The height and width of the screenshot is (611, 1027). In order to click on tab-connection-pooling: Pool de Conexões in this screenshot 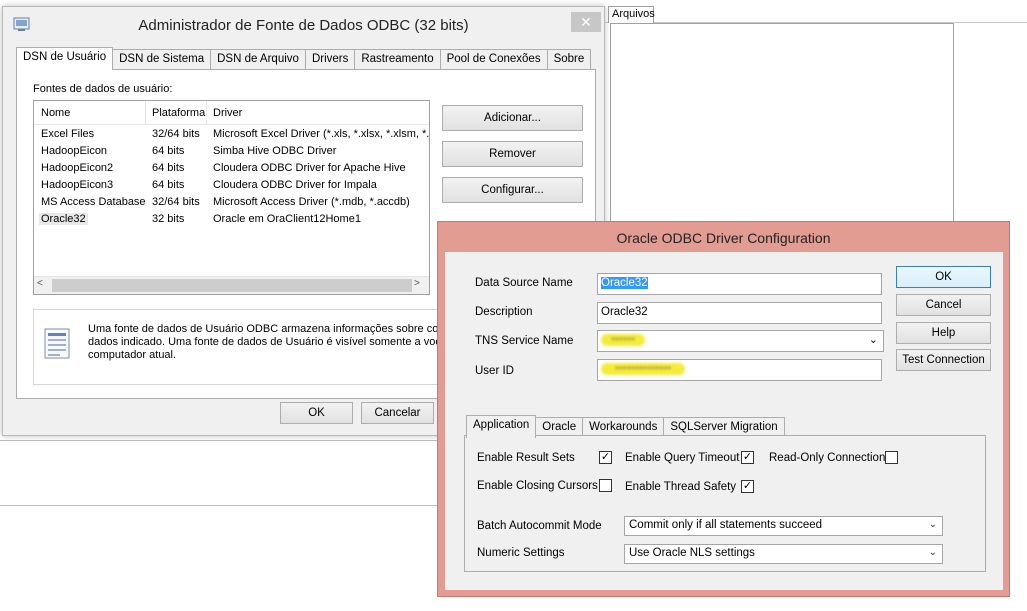, I will do `click(493, 59)`.